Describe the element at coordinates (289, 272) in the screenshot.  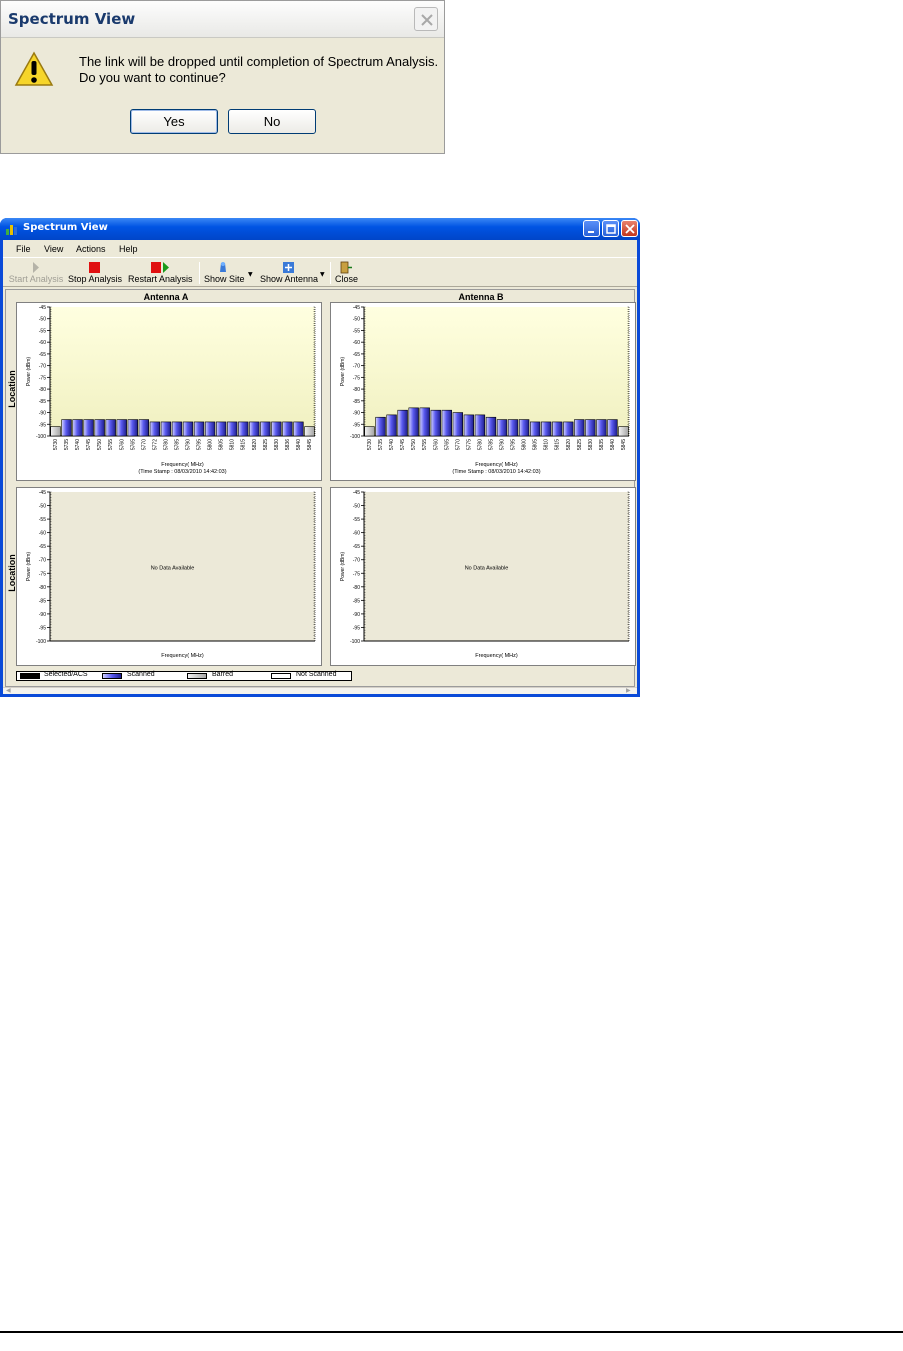
I see `show-antenna-button: Show Antenna` at that location.